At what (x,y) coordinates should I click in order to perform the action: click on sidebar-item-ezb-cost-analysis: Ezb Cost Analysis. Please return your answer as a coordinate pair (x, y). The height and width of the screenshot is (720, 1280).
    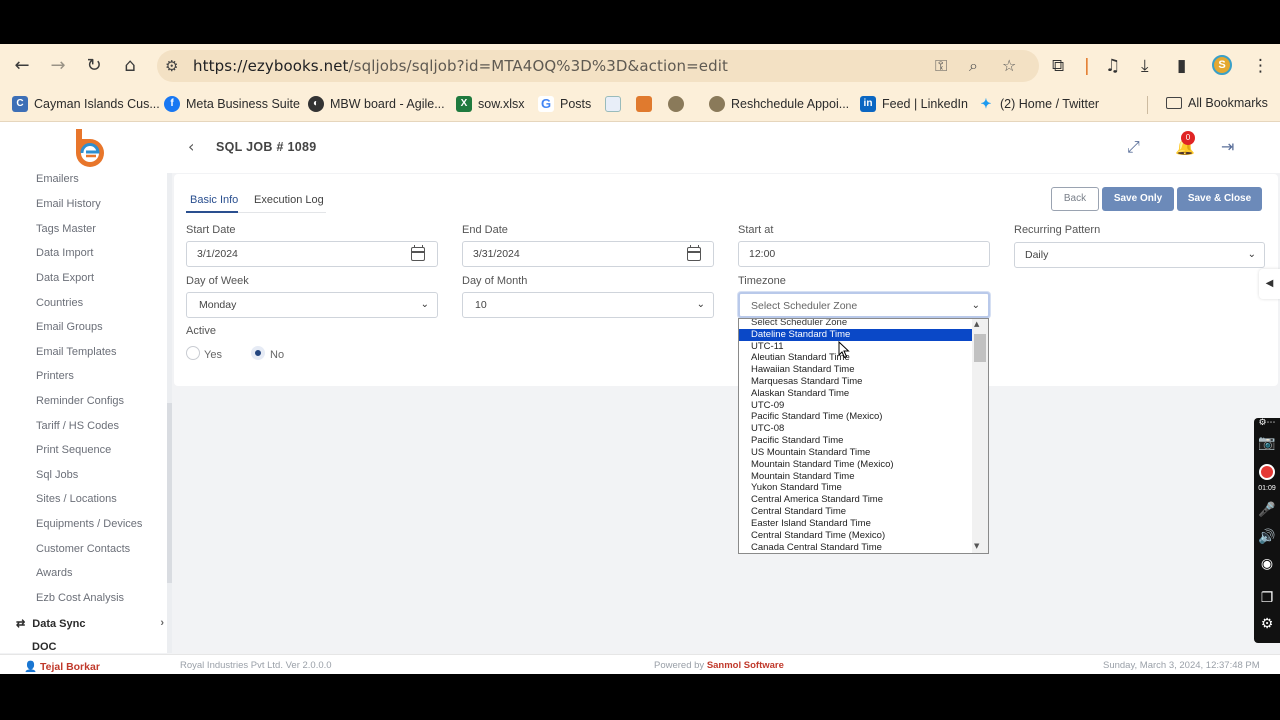
    Looking at the image, I should click on (80, 598).